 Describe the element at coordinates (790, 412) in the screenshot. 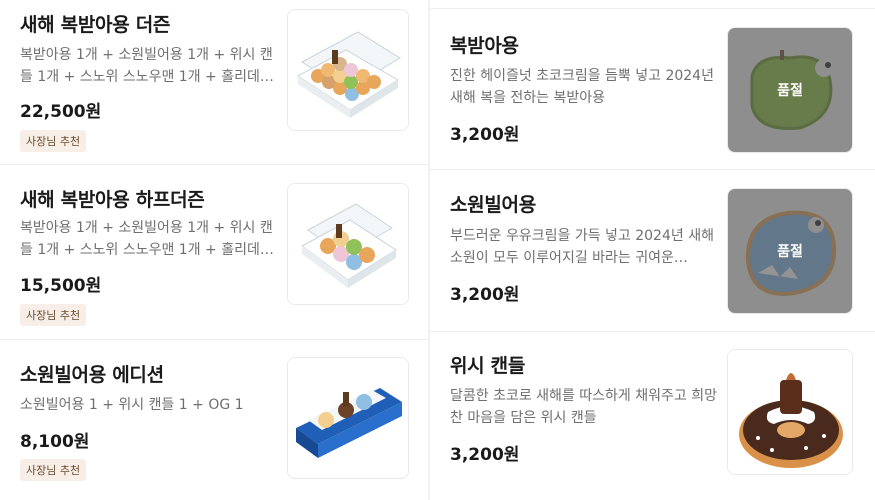

I see `candle-donut-icon` at that location.